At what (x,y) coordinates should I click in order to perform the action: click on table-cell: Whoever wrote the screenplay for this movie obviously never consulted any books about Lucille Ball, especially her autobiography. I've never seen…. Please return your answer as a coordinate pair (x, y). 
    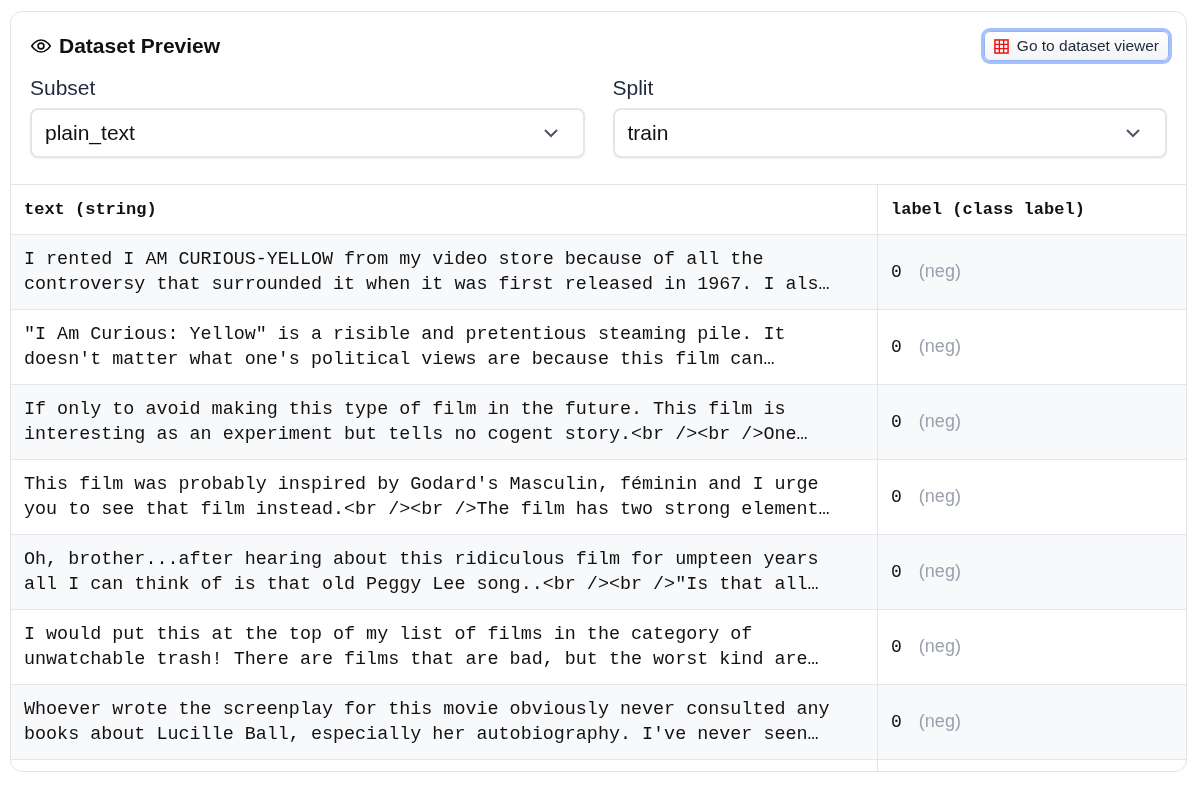
    Looking at the image, I should click on (444, 722).